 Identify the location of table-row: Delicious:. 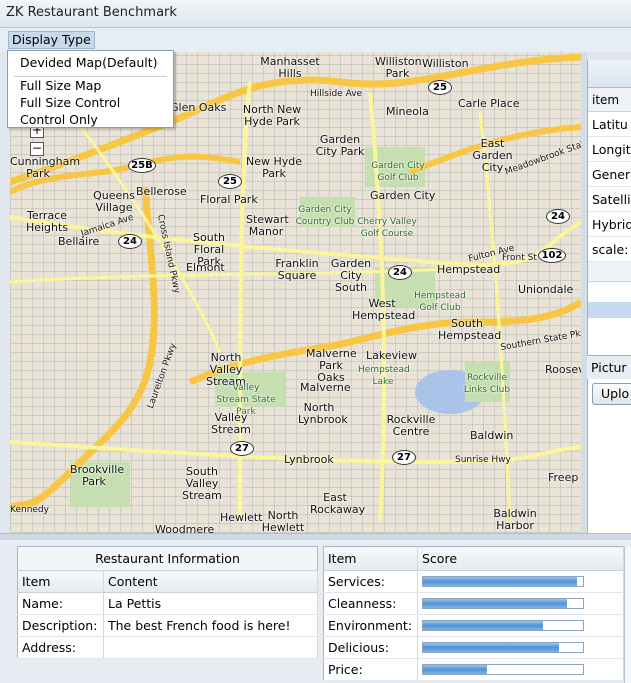
(473, 647).